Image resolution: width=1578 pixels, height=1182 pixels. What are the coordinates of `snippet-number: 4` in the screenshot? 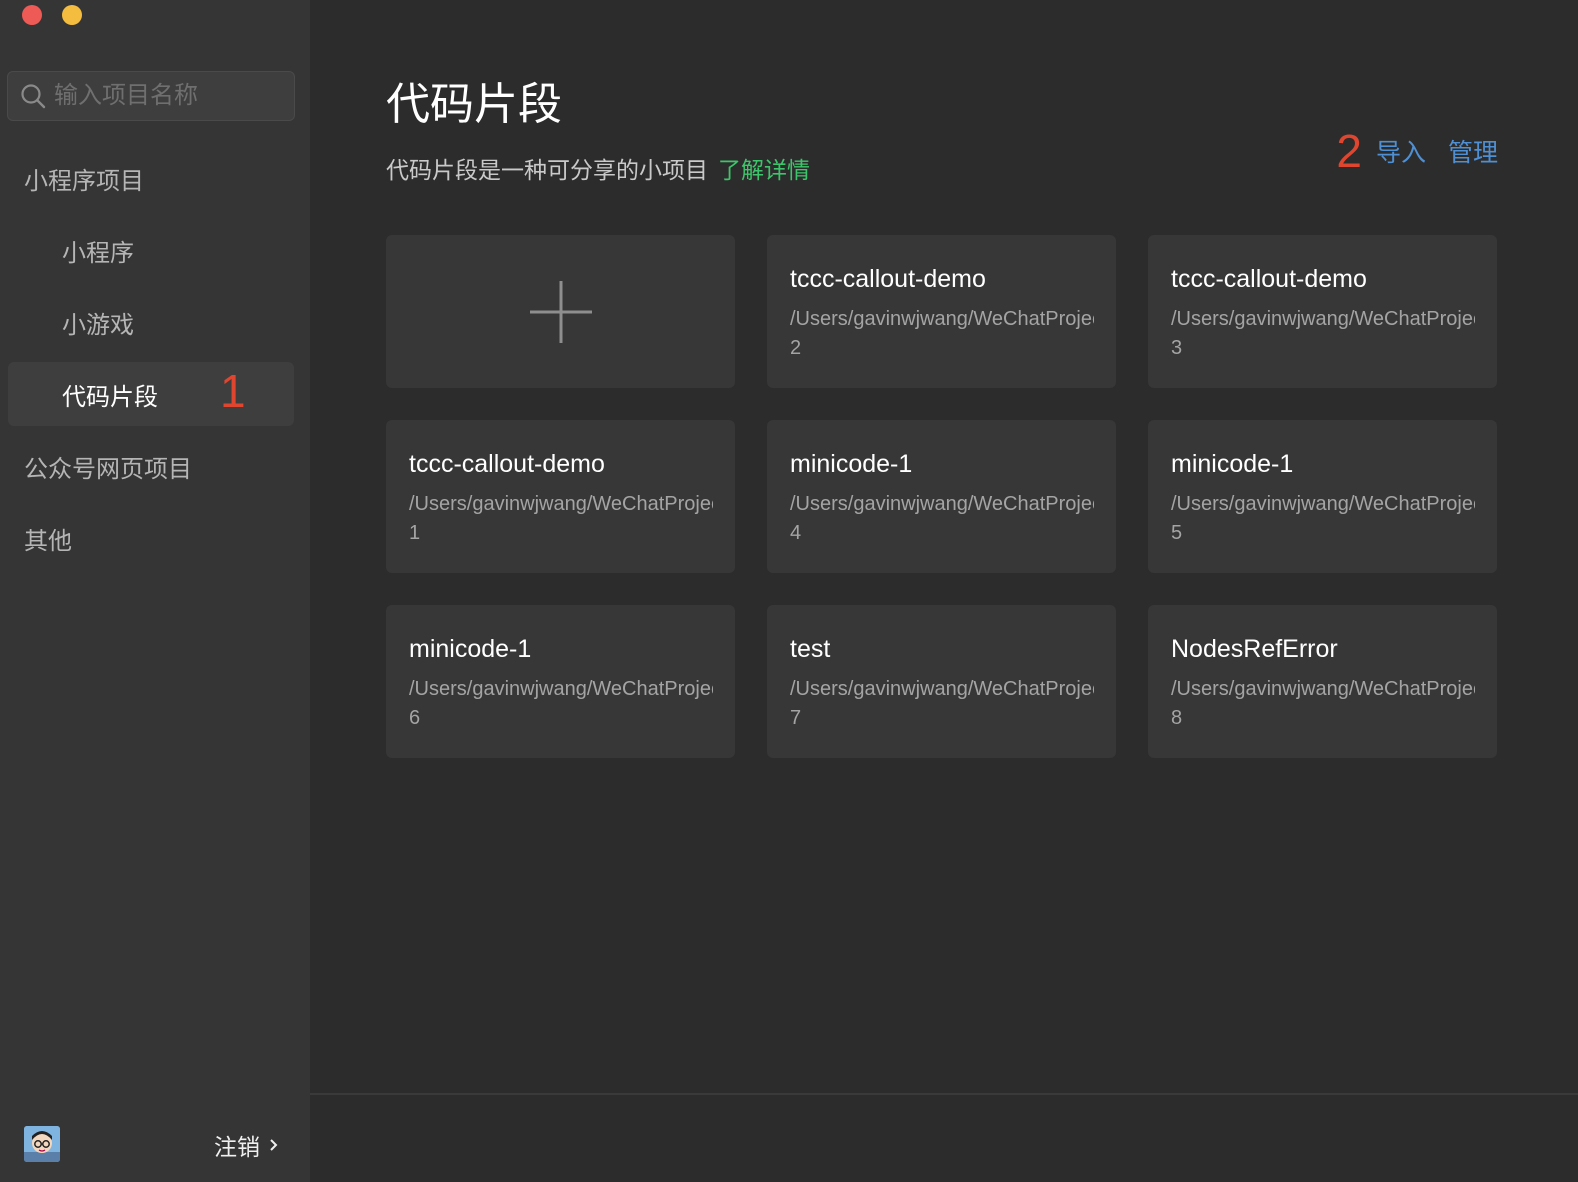 It's located at (796, 533).